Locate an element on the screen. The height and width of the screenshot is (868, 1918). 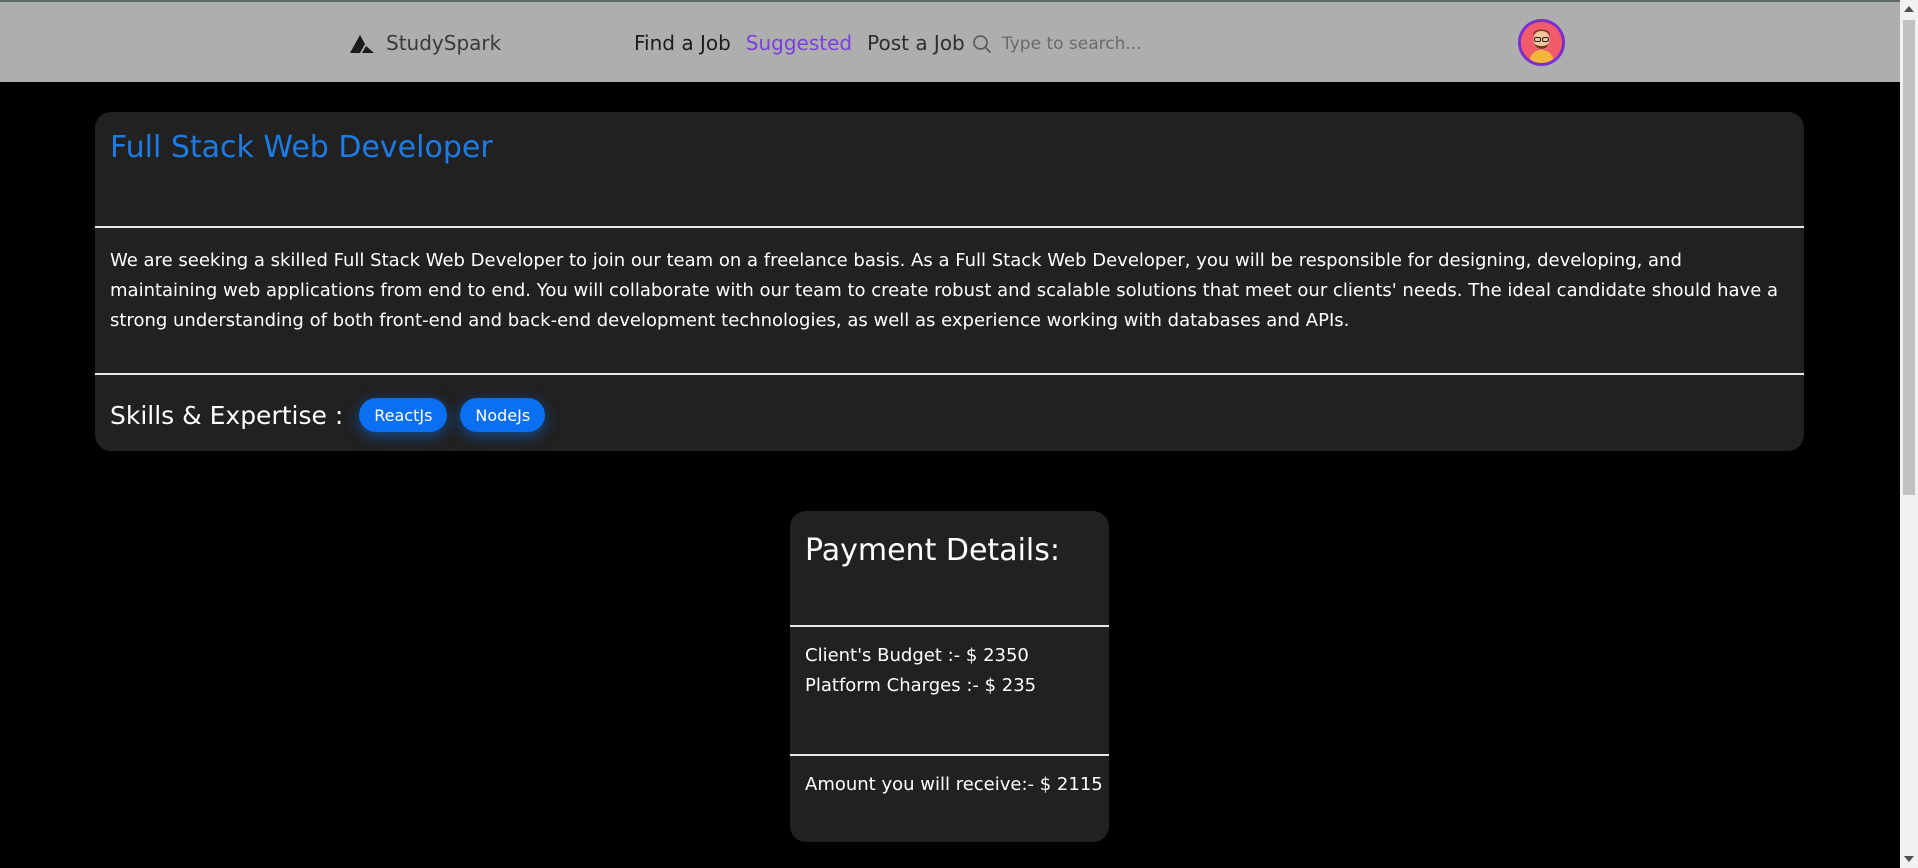
brand-logo-link: StudySpark is located at coordinates (424, 43).